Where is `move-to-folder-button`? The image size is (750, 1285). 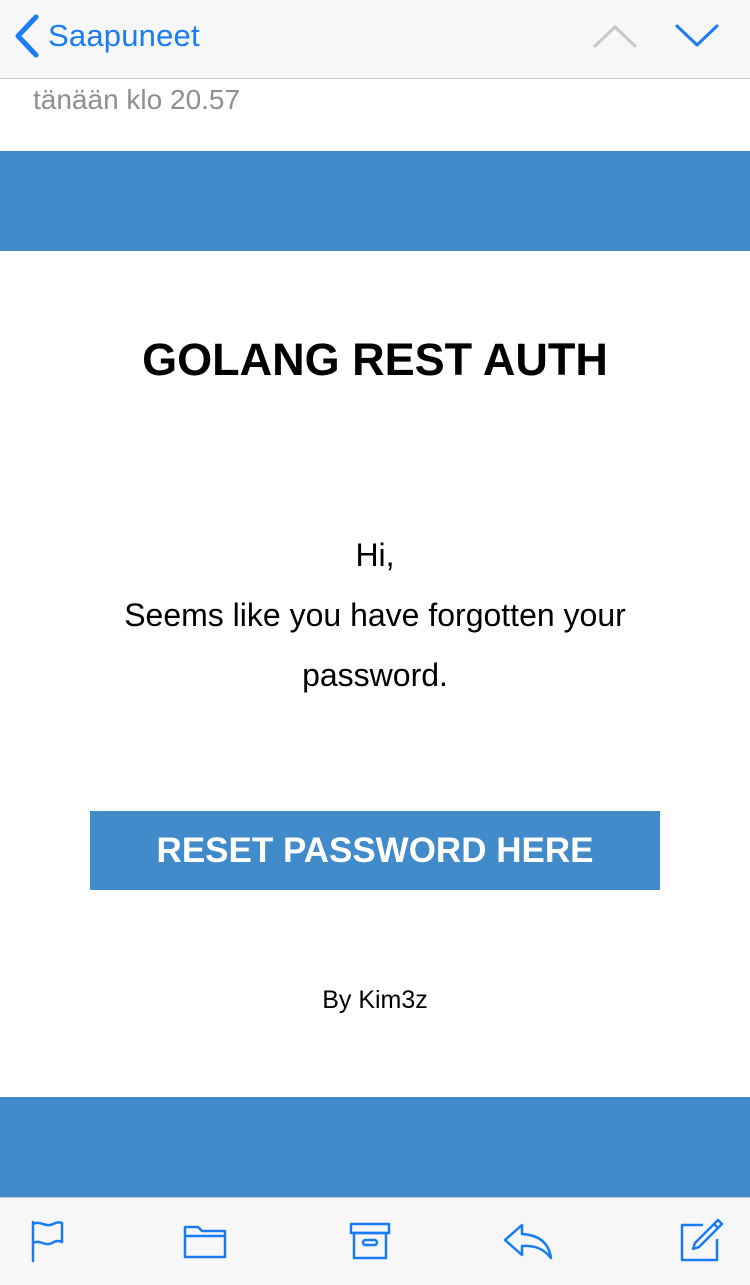 move-to-folder-button is located at coordinates (205, 1241).